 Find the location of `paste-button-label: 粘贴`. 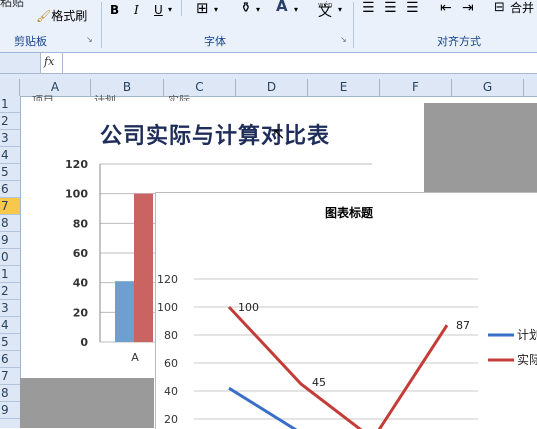

paste-button-label: 粘贴 is located at coordinates (12, 5).